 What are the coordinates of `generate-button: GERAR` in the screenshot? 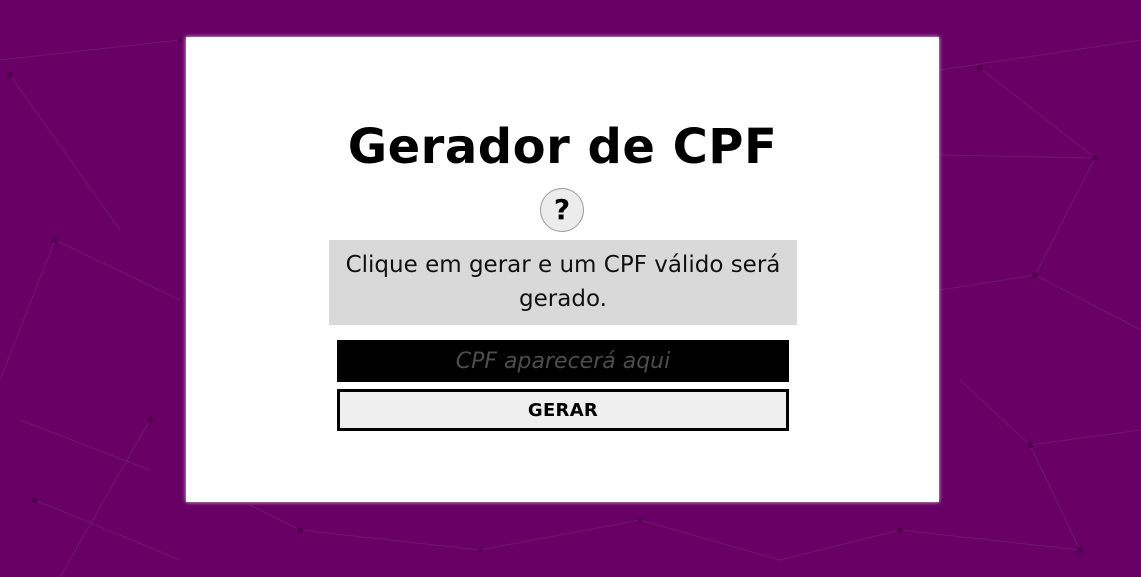 It's located at (563, 410).